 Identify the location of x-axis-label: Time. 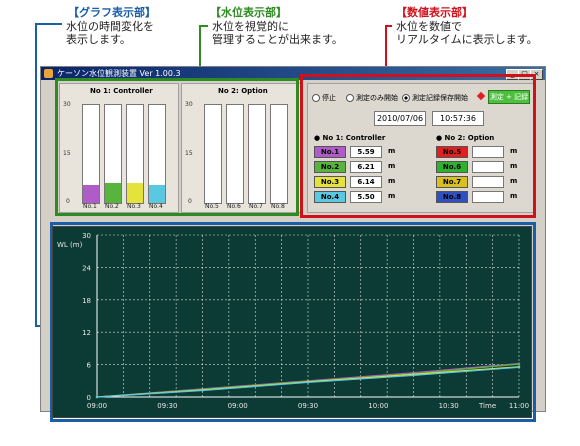
(487, 406).